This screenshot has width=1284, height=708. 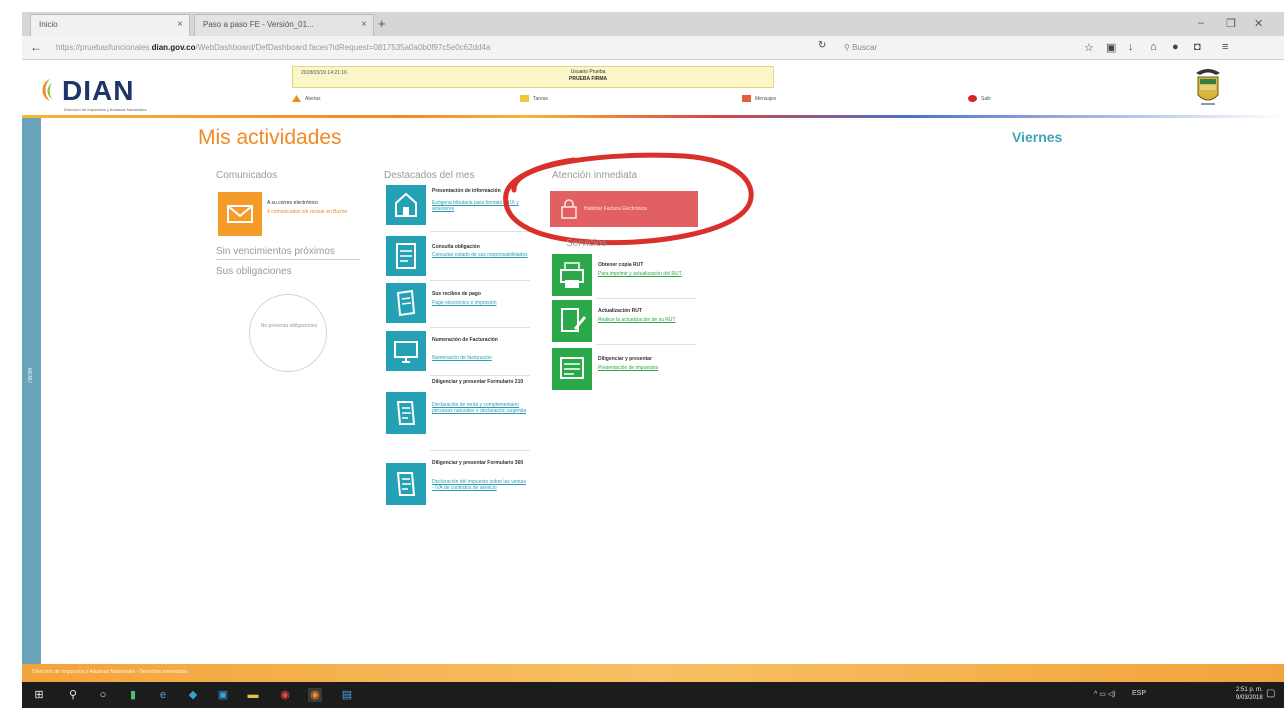 I want to click on user-line-1: Usuario Prueba, so click(x=588, y=72).